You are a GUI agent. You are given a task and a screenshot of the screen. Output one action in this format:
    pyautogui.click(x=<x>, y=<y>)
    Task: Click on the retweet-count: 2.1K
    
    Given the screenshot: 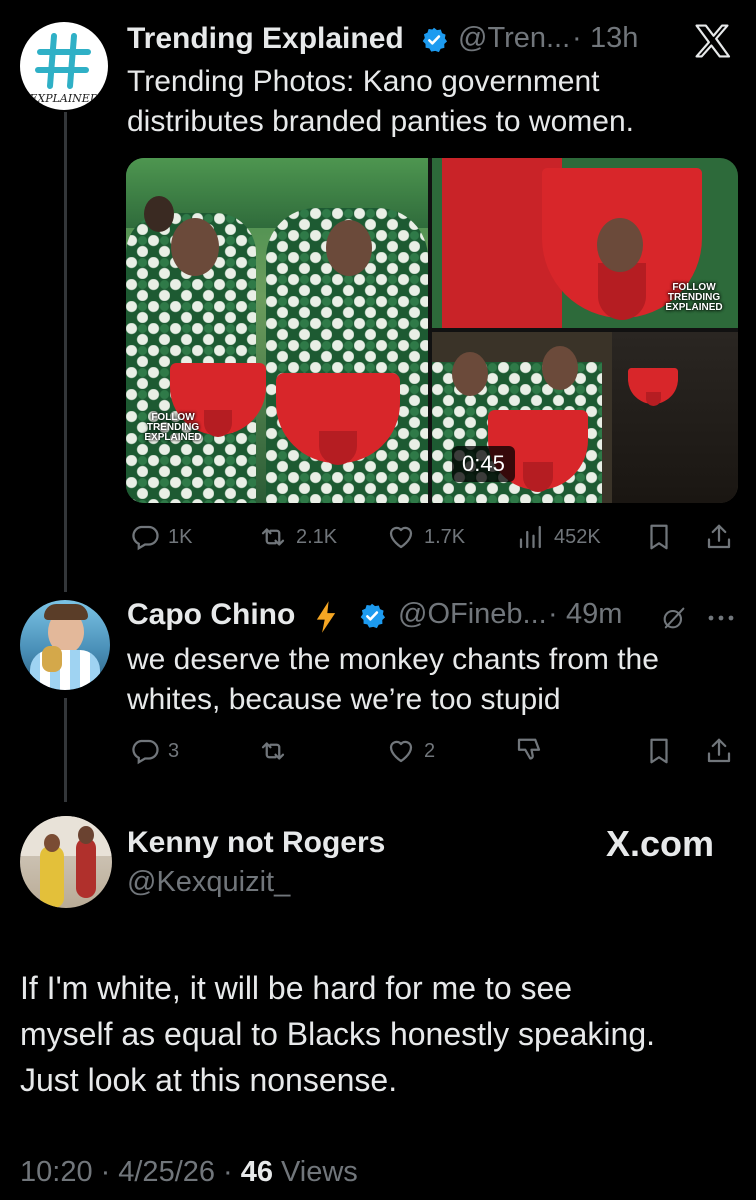 What is the action you would take?
    pyautogui.click(x=317, y=536)
    